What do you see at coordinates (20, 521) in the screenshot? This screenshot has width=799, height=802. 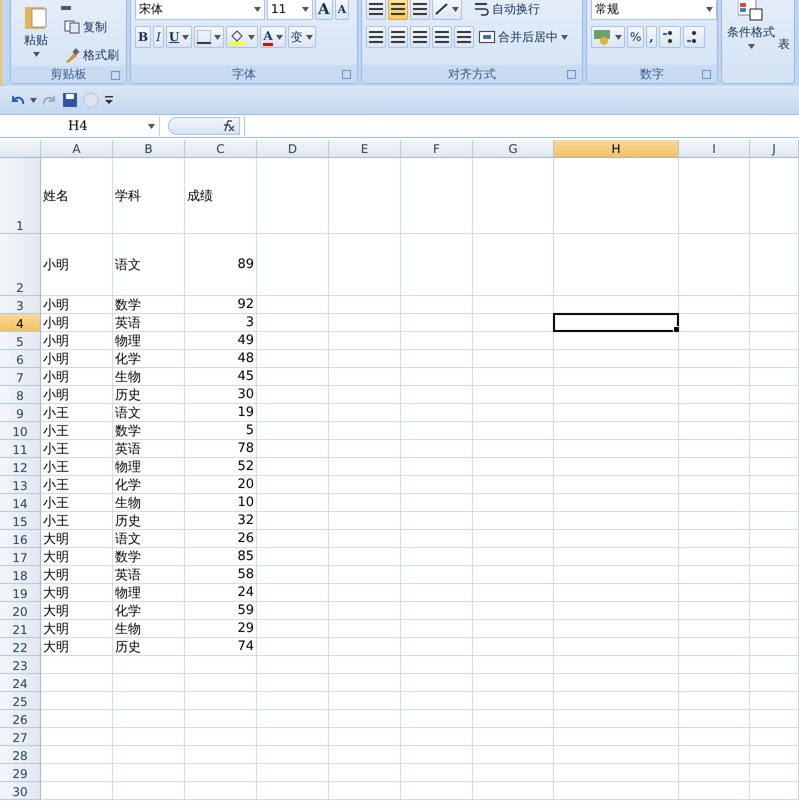 I see `row-header: 15` at bounding box center [20, 521].